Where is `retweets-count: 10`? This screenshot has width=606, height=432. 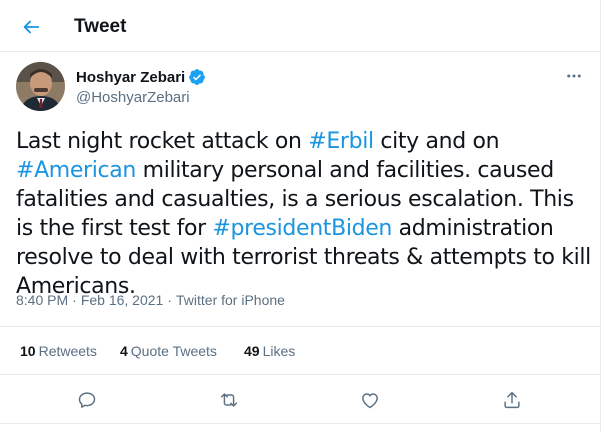
retweets-count: 10 is located at coordinates (28, 351).